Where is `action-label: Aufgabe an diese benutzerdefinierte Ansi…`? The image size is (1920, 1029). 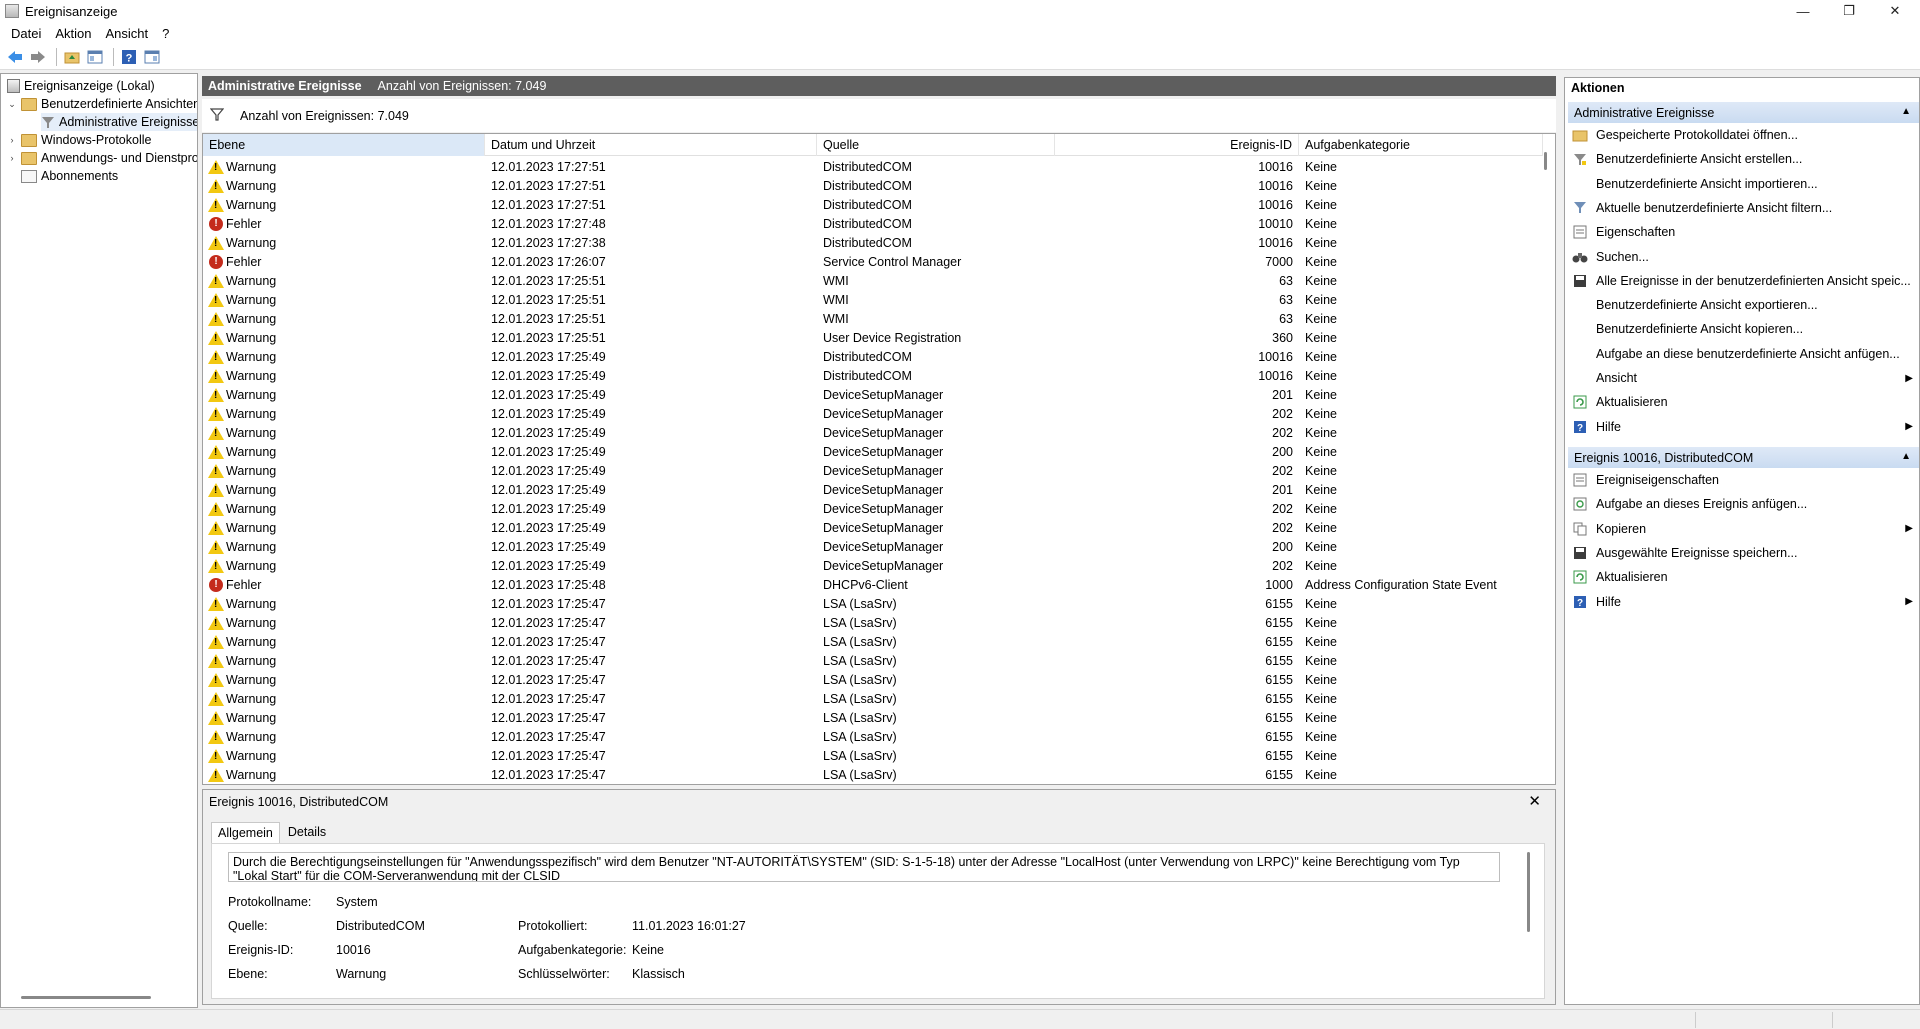 action-label: Aufgabe an diese benutzerdefinierte Ansi… is located at coordinates (1748, 353).